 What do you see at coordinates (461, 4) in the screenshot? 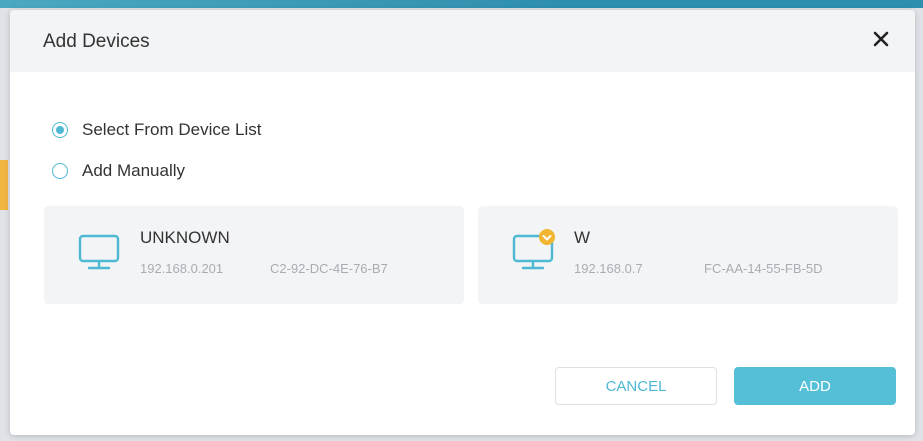
I see `top-banner-strip` at bounding box center [461, 4].